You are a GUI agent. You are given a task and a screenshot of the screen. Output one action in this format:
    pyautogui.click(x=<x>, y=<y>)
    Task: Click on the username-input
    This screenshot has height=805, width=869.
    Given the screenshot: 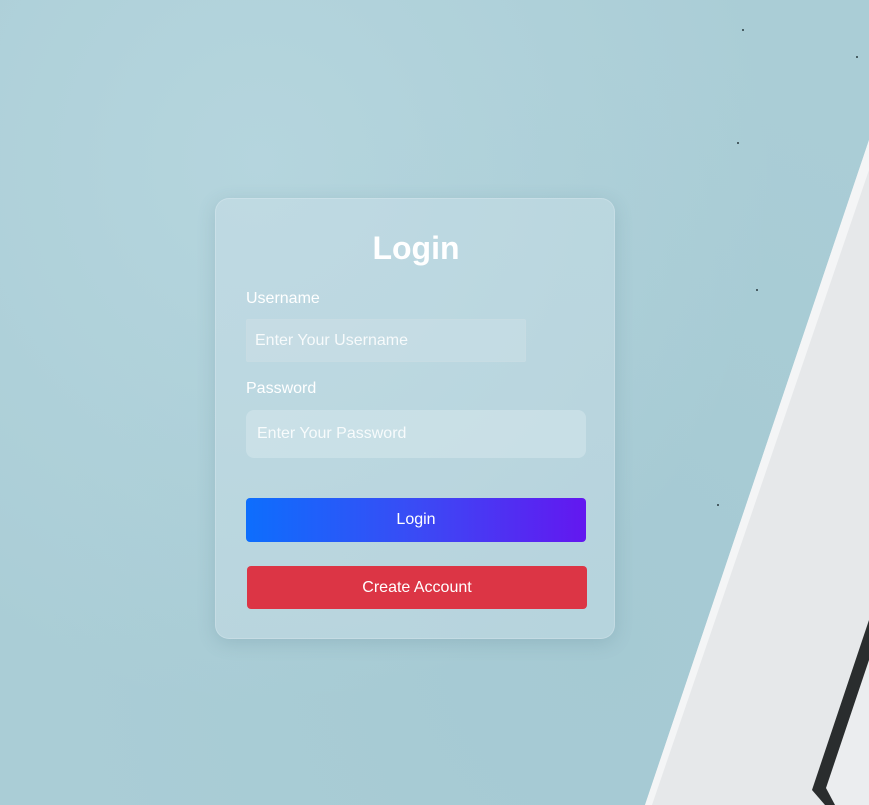 What is the action you would take?
    pyautogui.click(x=386, y=340)
    